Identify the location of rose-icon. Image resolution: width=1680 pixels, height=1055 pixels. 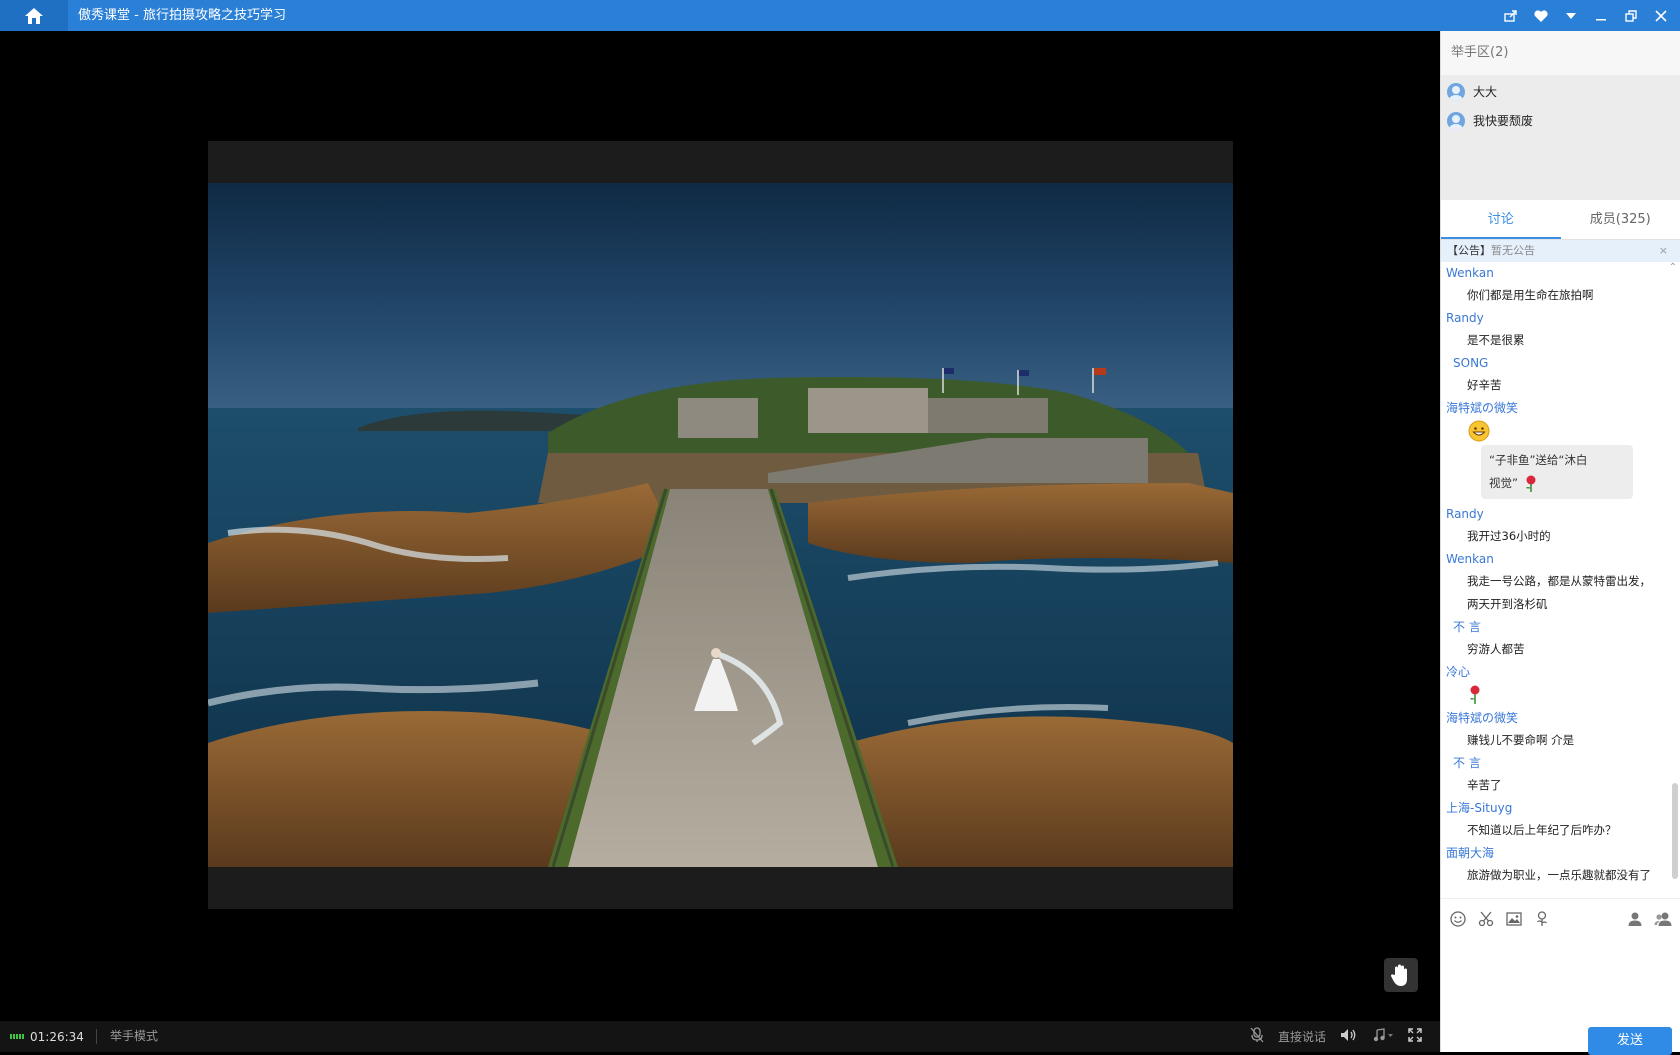
(1531, 484).